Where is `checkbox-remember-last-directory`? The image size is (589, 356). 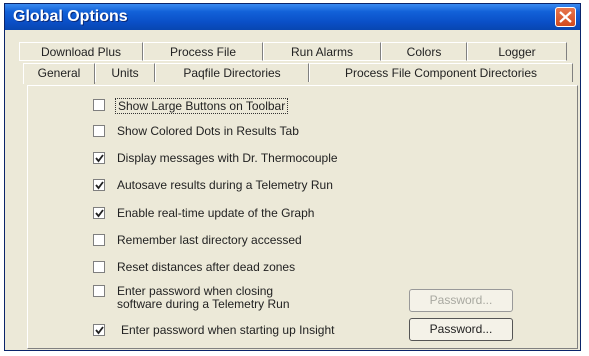 checkbox-remember-last-directory is located at coordinates (99, 240).